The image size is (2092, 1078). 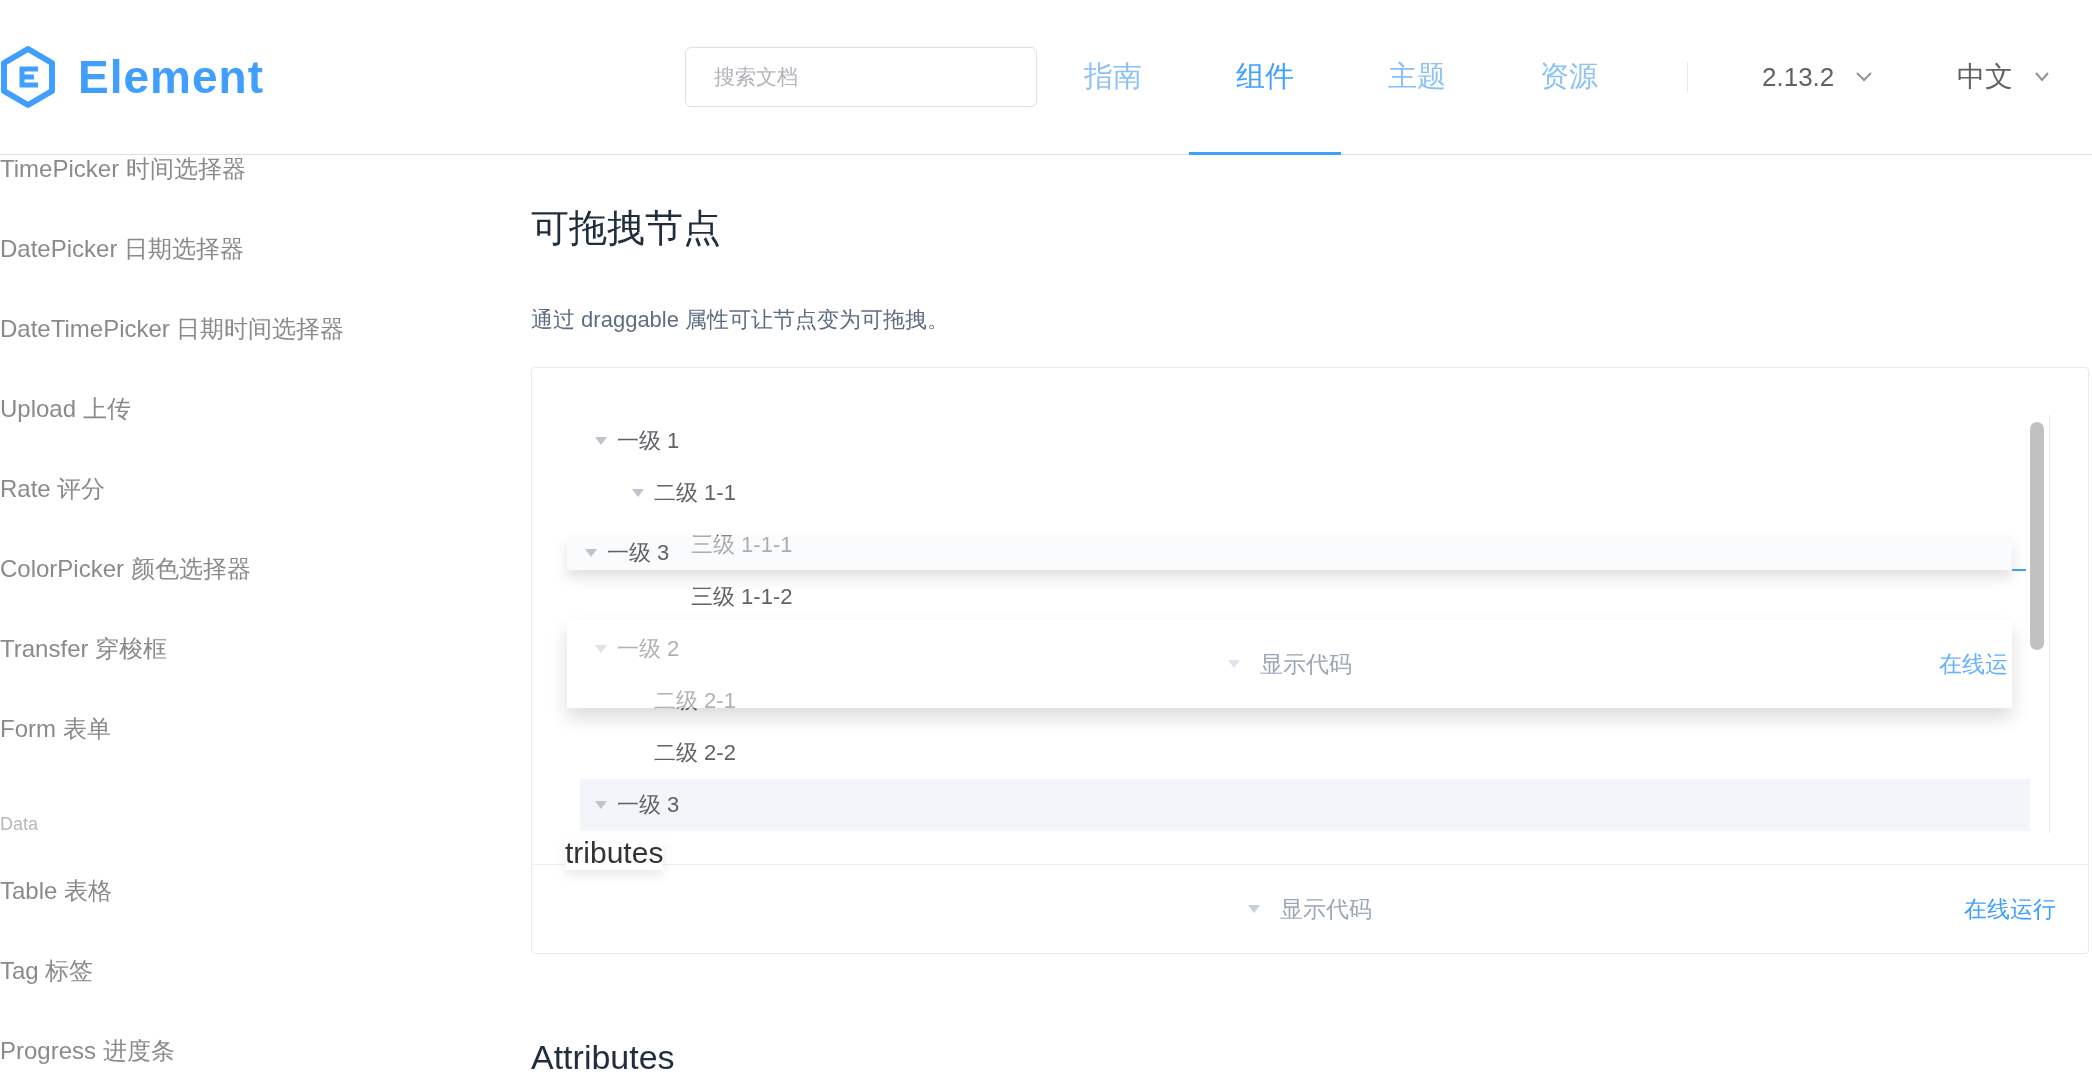 I want to click on tree-node: 二级 1-1, so click(x=690, y=493).